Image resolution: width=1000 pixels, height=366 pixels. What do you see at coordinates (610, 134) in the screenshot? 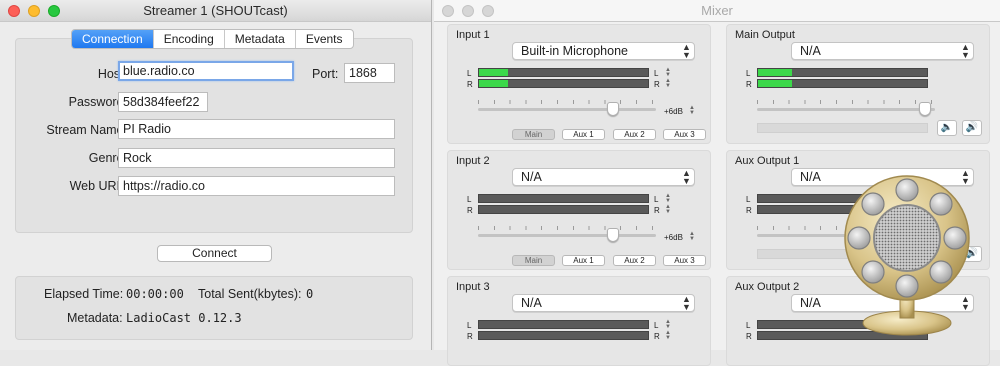
I see `input-1-routing: Main Aux 1 Aux 2 Aux 3` at bounding box center [610, 134].